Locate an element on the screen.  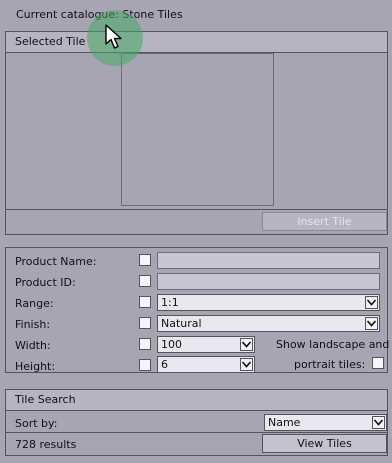
range-label: Range: is located at coordinates (34, 303).